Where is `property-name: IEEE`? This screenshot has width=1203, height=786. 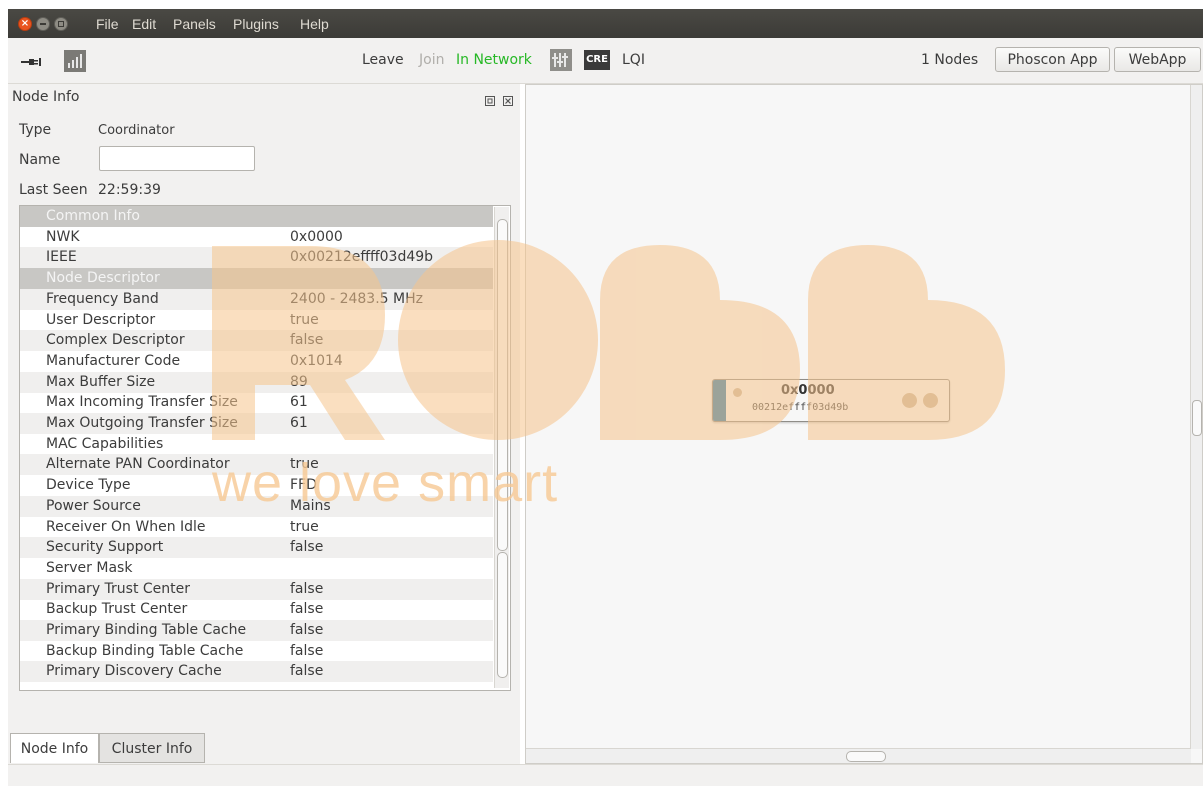
property-name: IEEE is located at coordinates (61, 257).